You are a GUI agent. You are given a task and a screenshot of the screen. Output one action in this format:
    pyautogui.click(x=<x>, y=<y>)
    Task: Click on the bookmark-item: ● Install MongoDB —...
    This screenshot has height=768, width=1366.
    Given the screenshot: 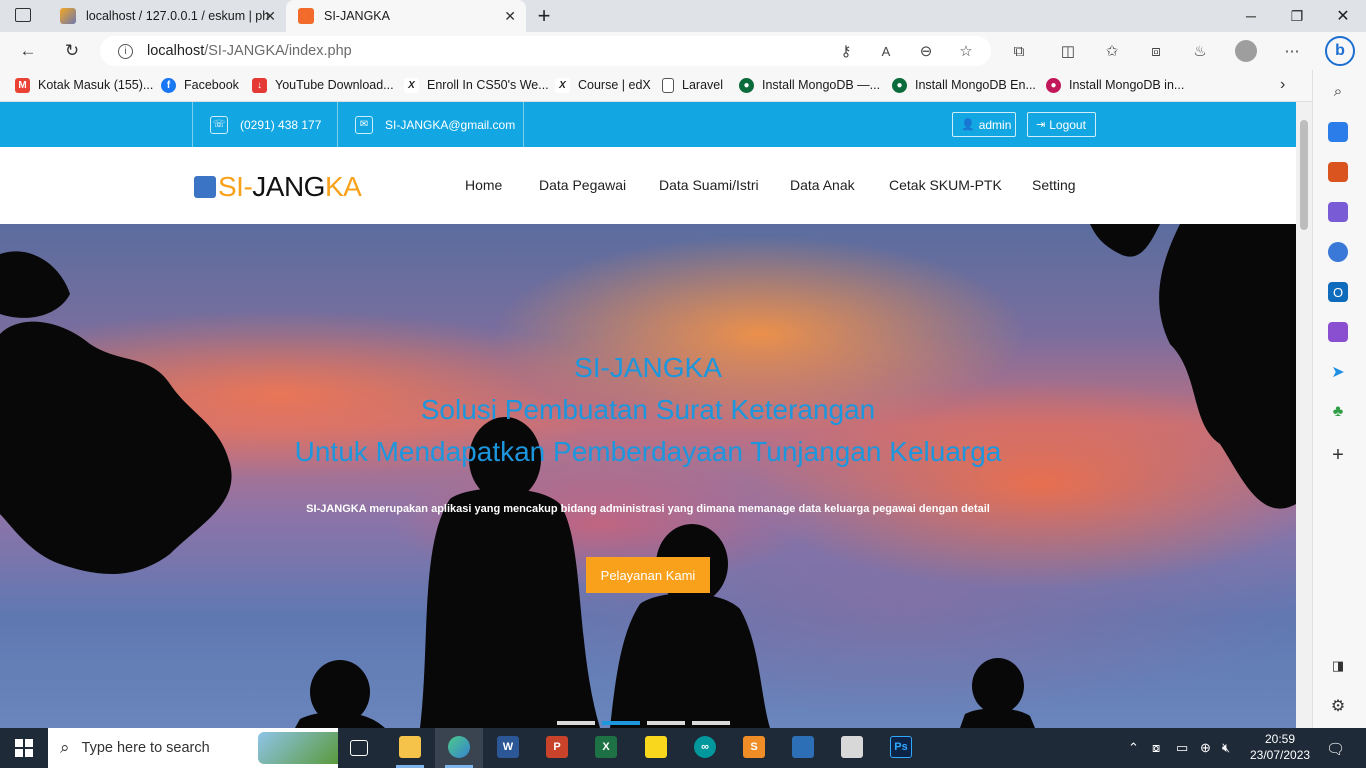 What is the action you would take?
    pyautogui.click(x=809, y=85)
    